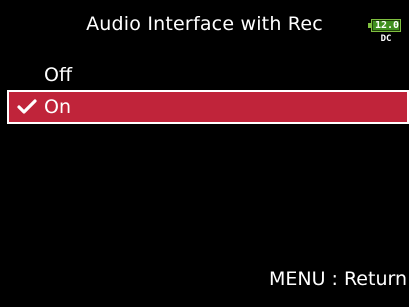 Image resolution: width=409 pixels, height=307 pixels. I want to click on page-title: Audio Interface with Rec, so click(204, 24).